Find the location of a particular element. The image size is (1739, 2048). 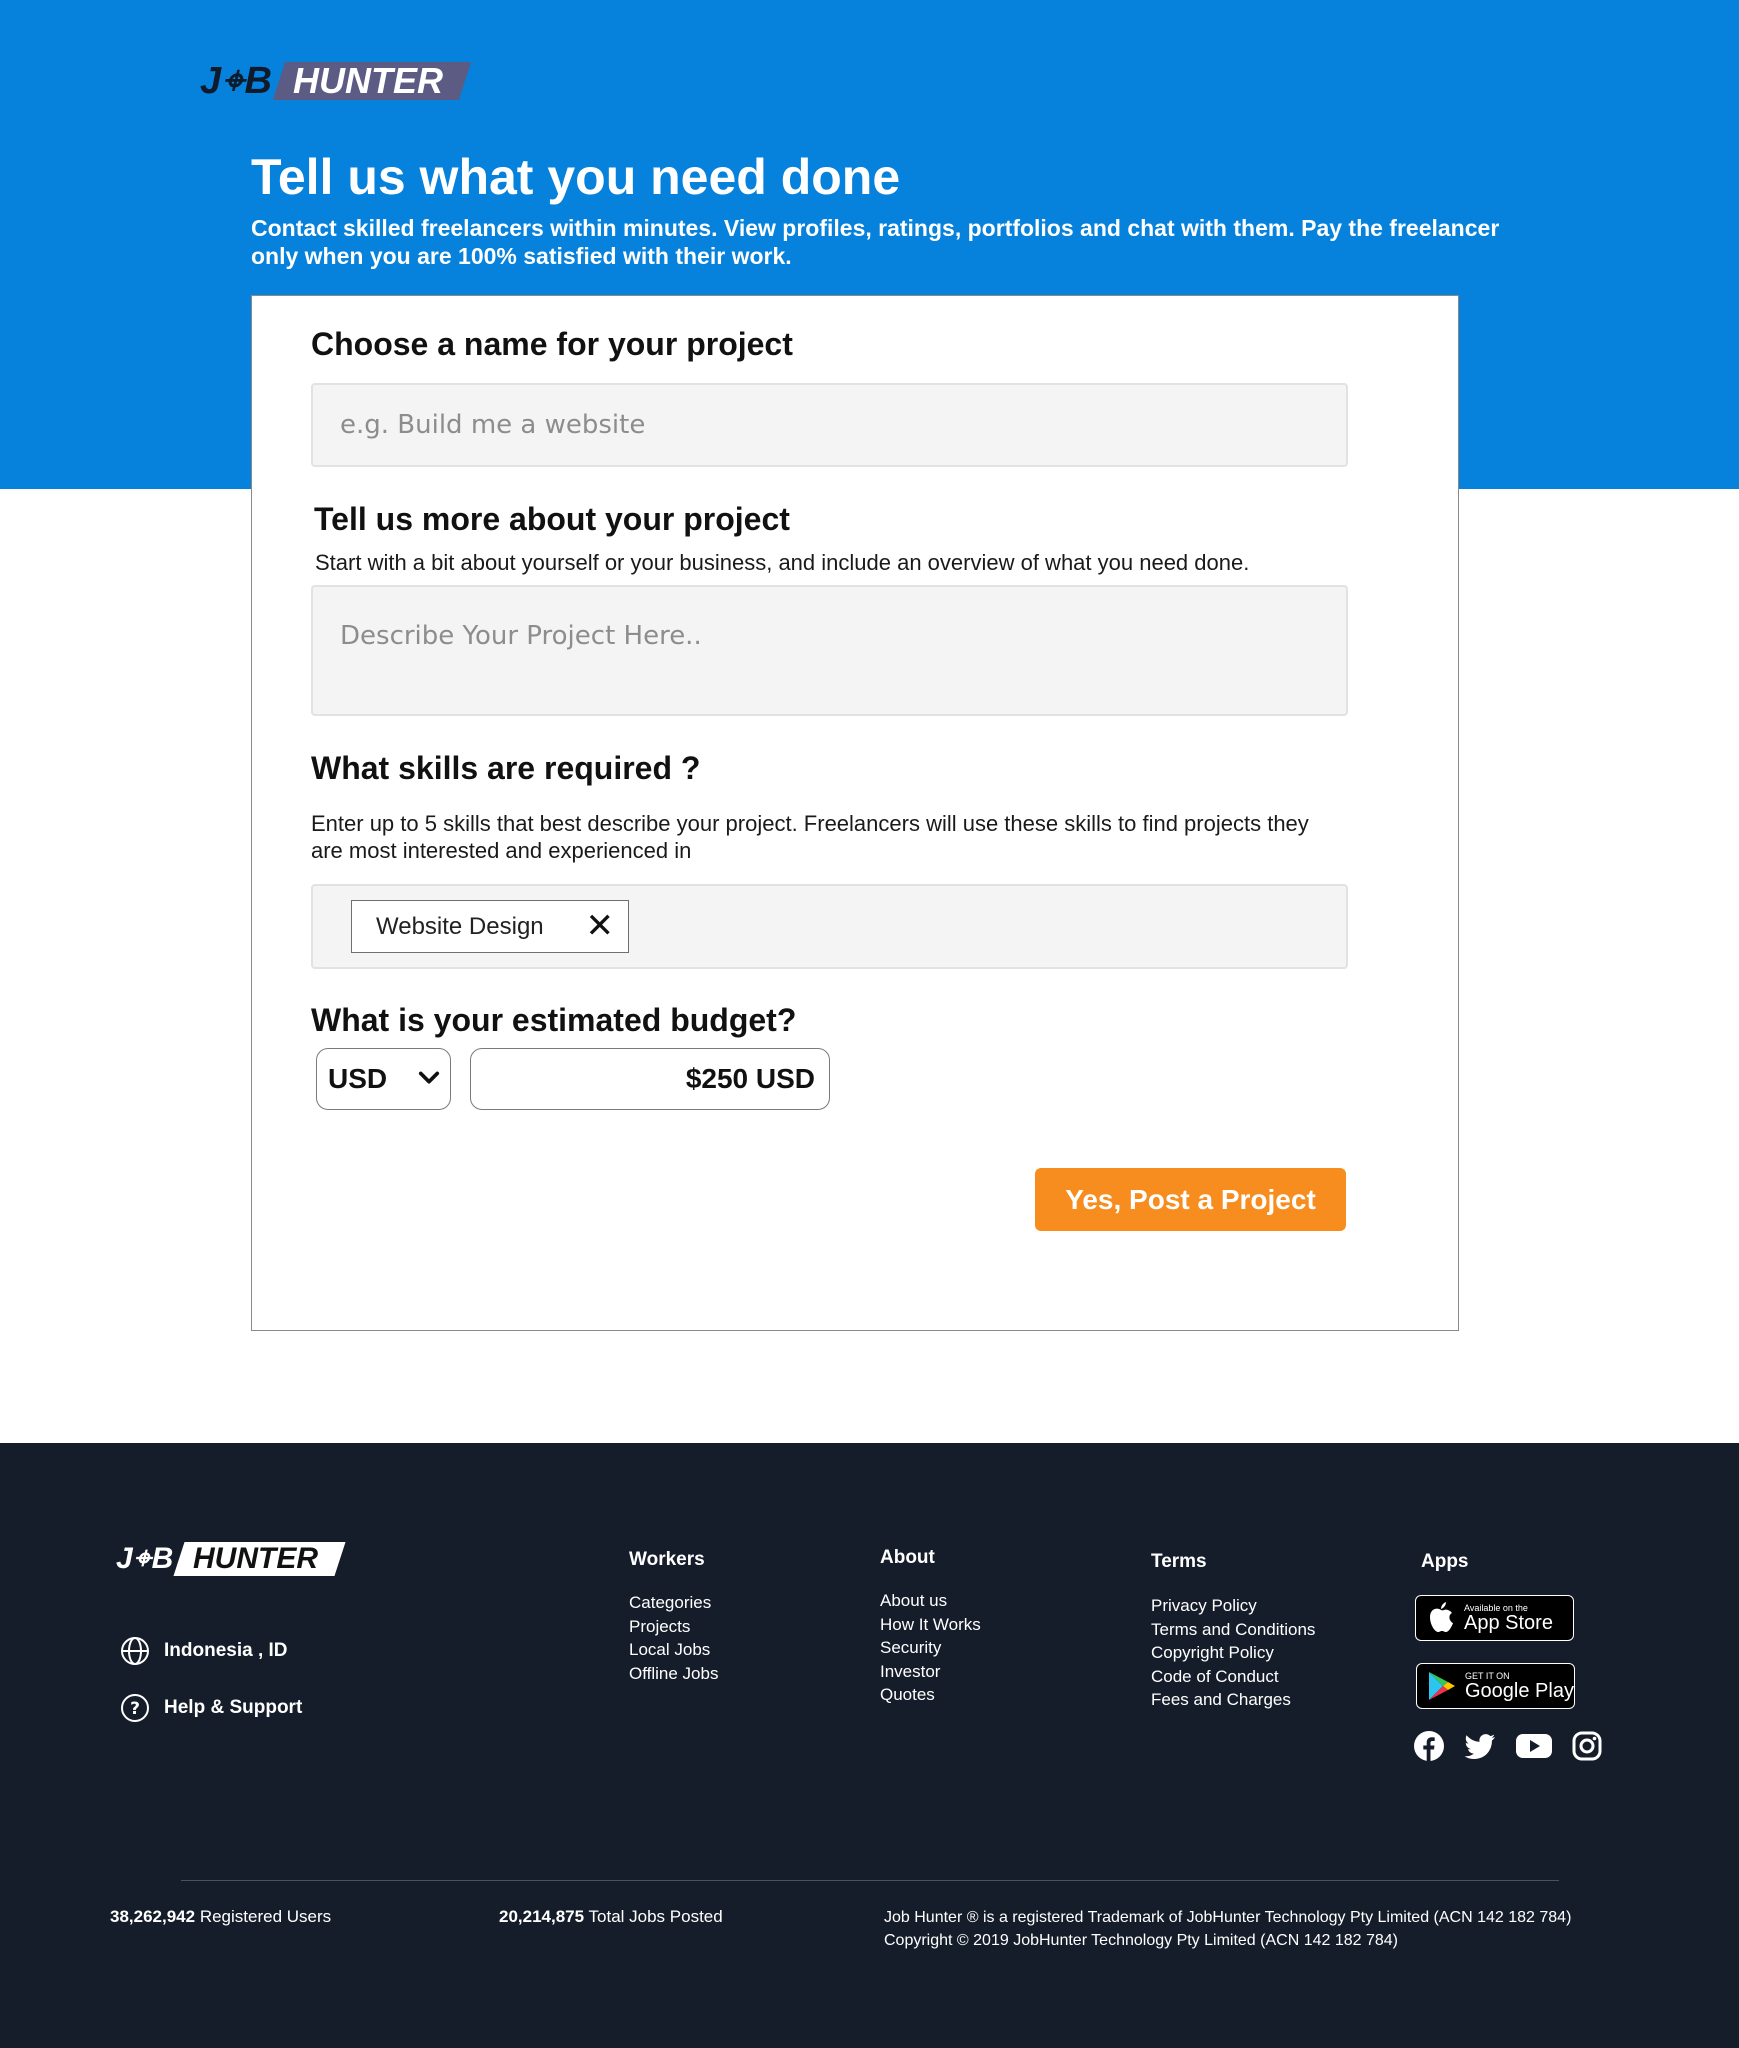

skill-tag-label: Website Design is located at coordinates (460, 926).